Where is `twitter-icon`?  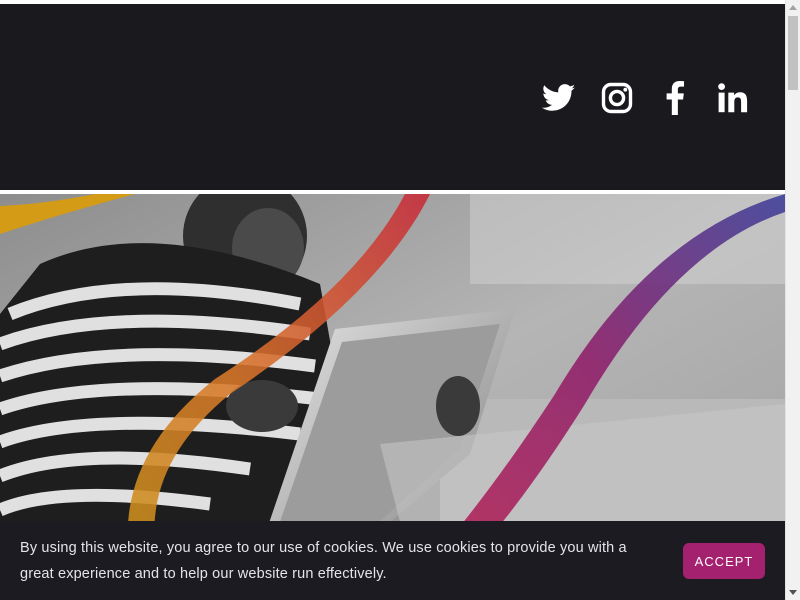
twitter-icon is located at coordinates (559, 98).